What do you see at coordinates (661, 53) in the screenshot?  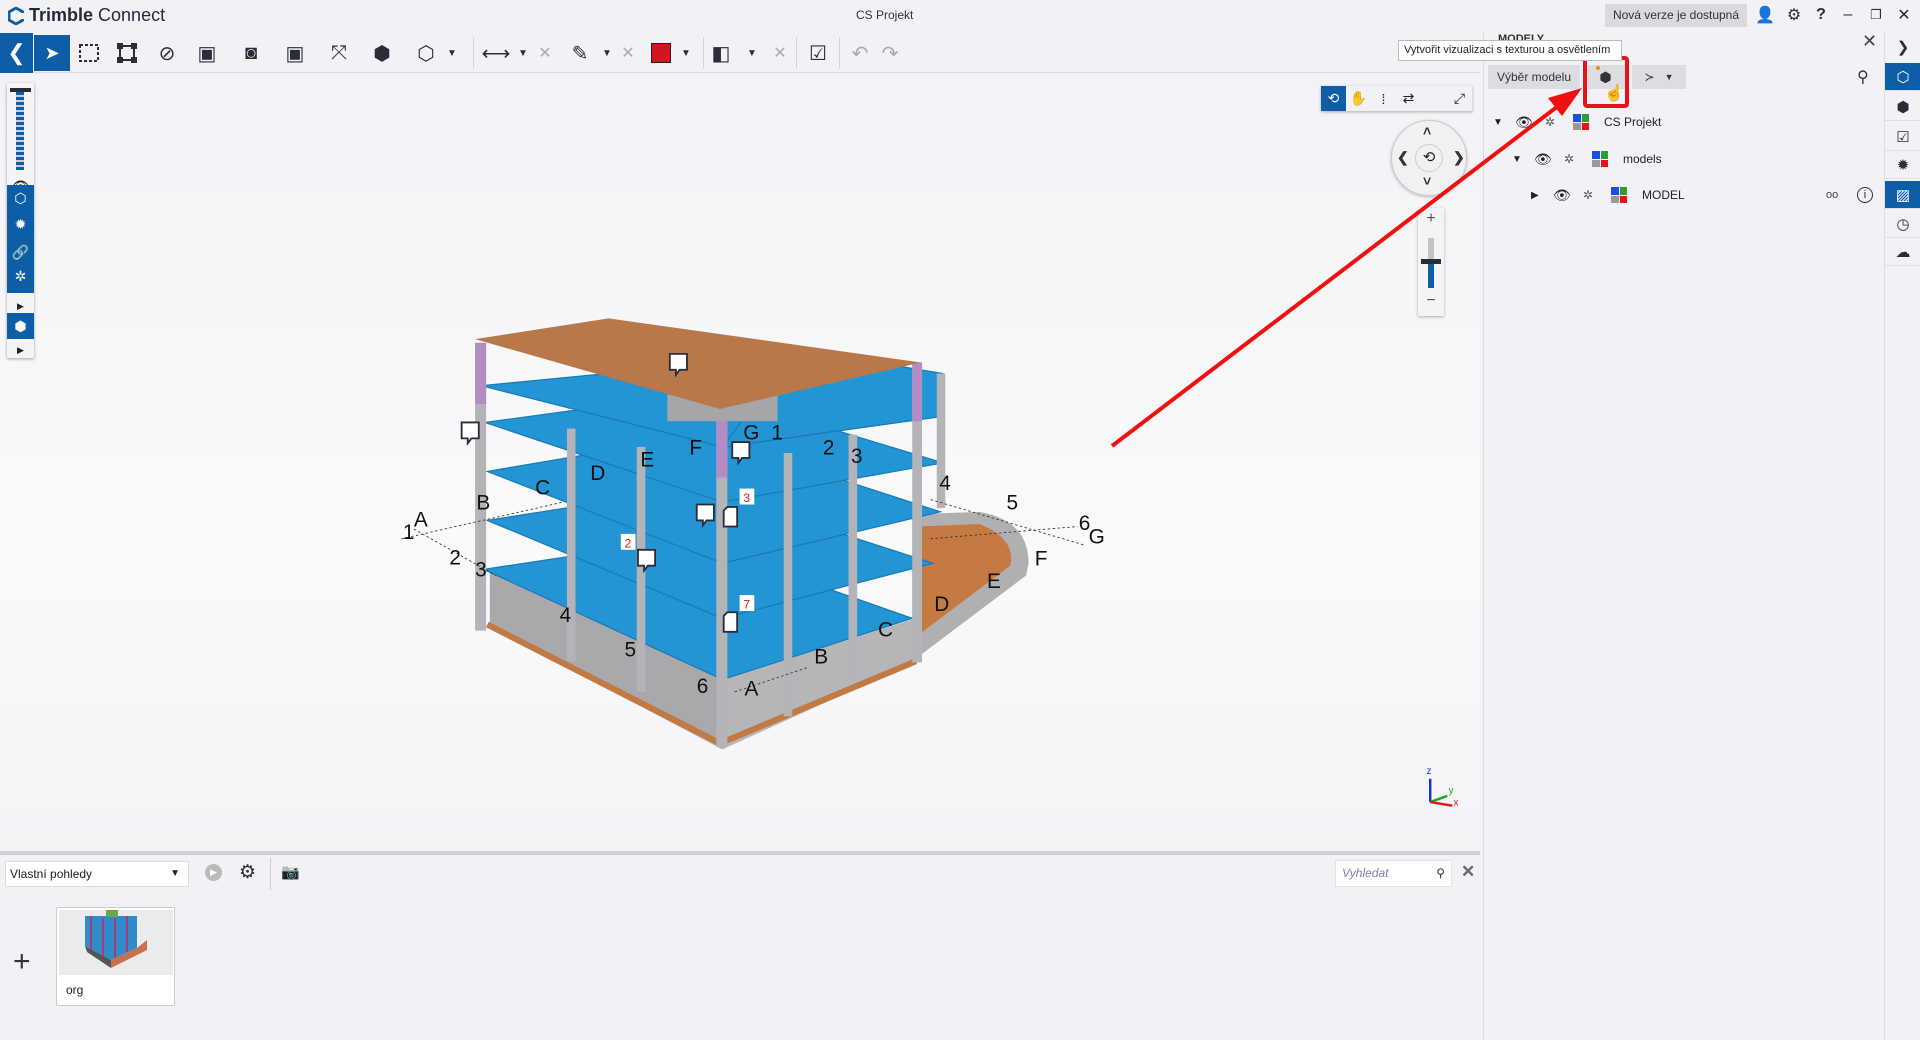 I see `markup-color-swatch` at bounding box center [661, 53].